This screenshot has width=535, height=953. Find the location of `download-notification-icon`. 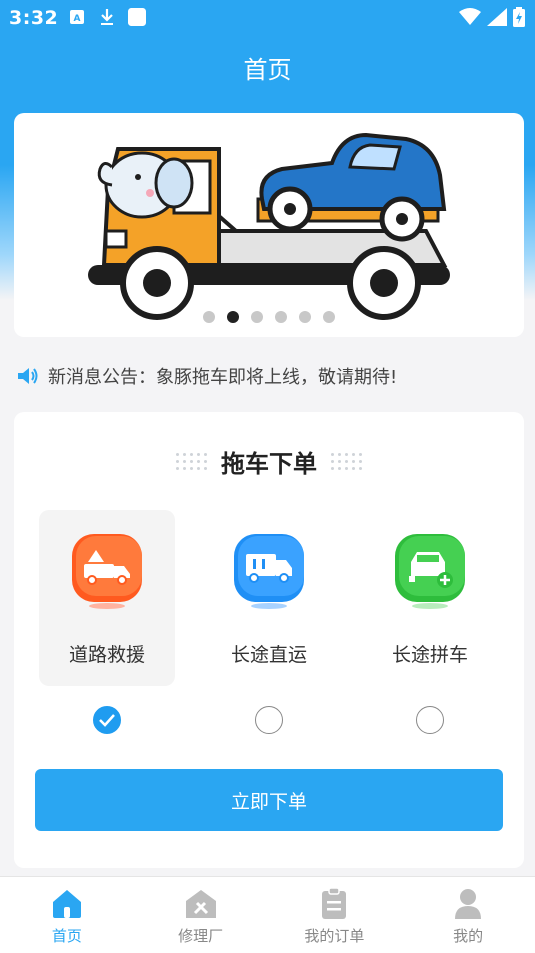

download-notification-icon is located at coordinates (107, 17).